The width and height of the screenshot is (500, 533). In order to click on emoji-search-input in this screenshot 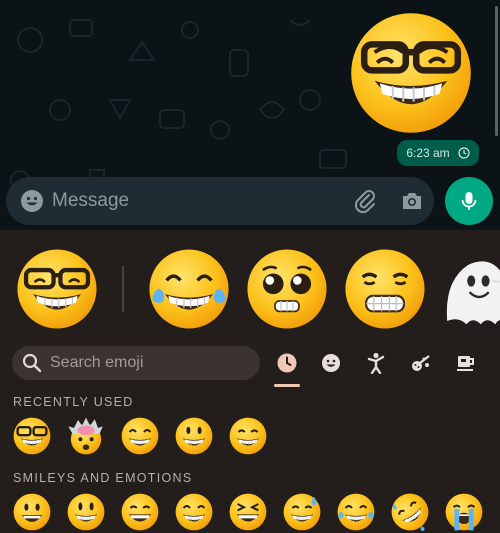, I will do `click(150, 363)`.